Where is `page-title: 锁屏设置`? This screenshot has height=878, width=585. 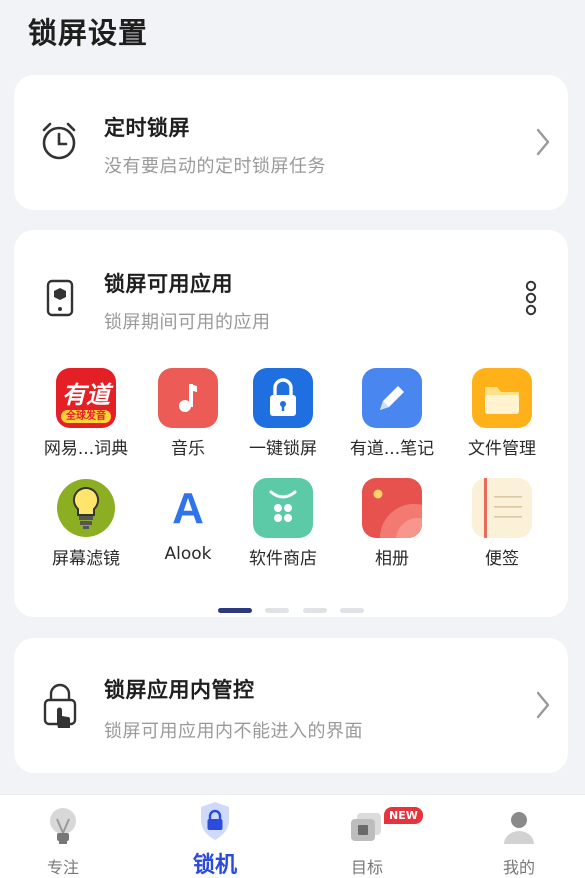
page-title: 锁屏设置 is located at coordinates (88, 33).